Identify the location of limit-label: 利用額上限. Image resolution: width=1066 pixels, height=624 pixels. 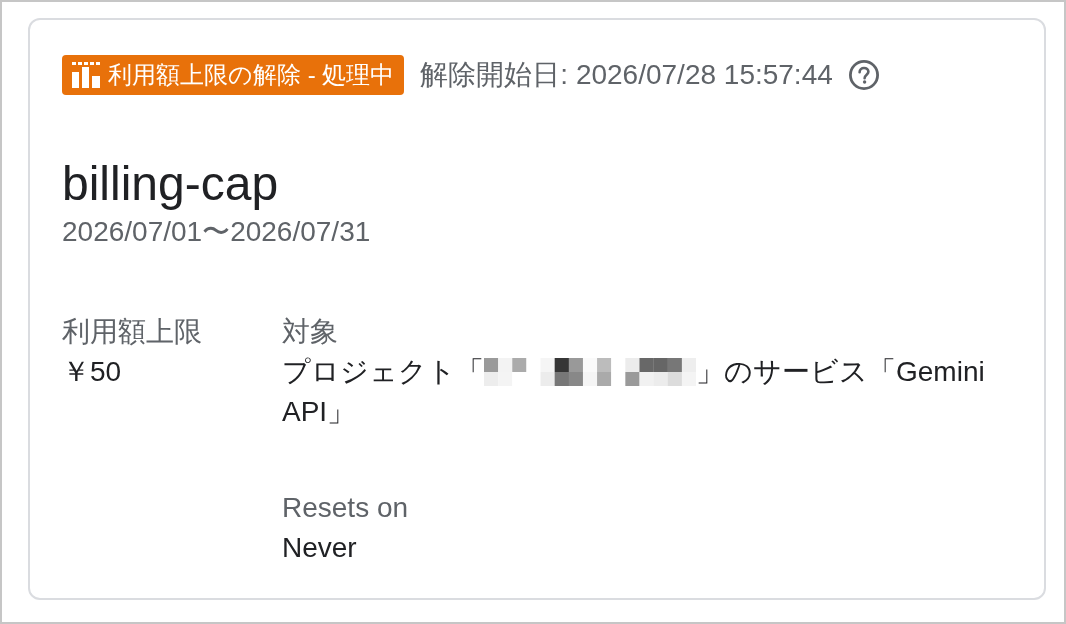
(132, 332).